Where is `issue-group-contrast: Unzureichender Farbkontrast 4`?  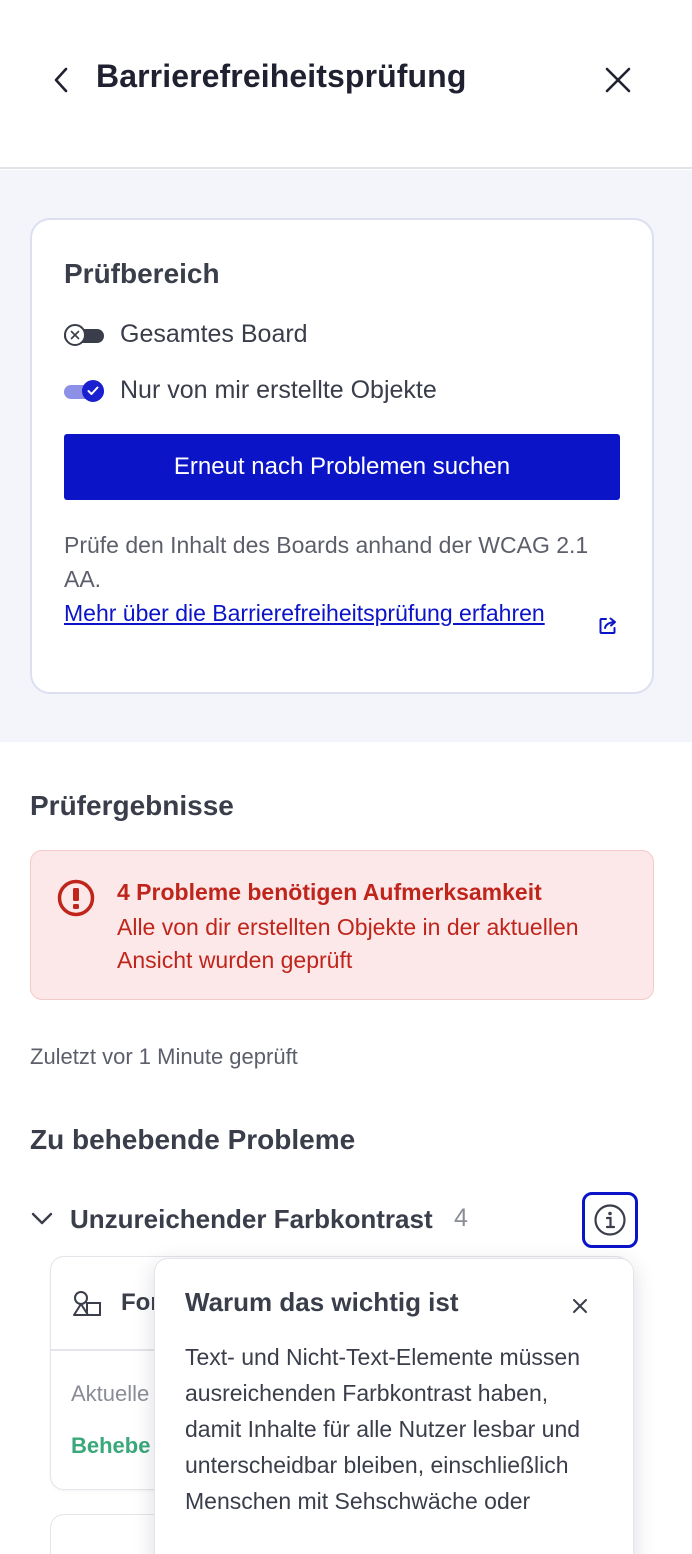
issue-group-contrast: Unzureichender Farbkontrast 4 is located at coordinates (335, 1220).